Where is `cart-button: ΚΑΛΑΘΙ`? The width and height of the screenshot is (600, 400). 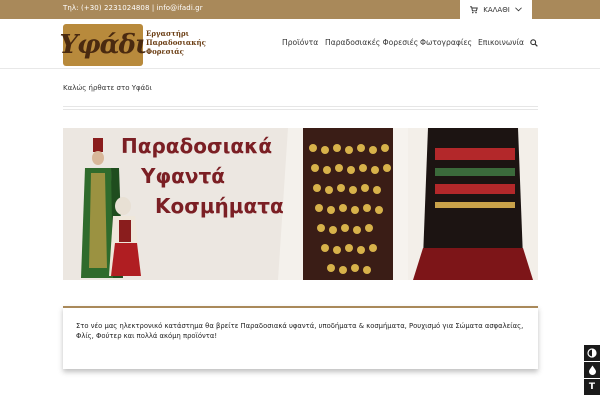
cart-button: ΚΑΛΑΘΙ is located at coordinates (496, 9).